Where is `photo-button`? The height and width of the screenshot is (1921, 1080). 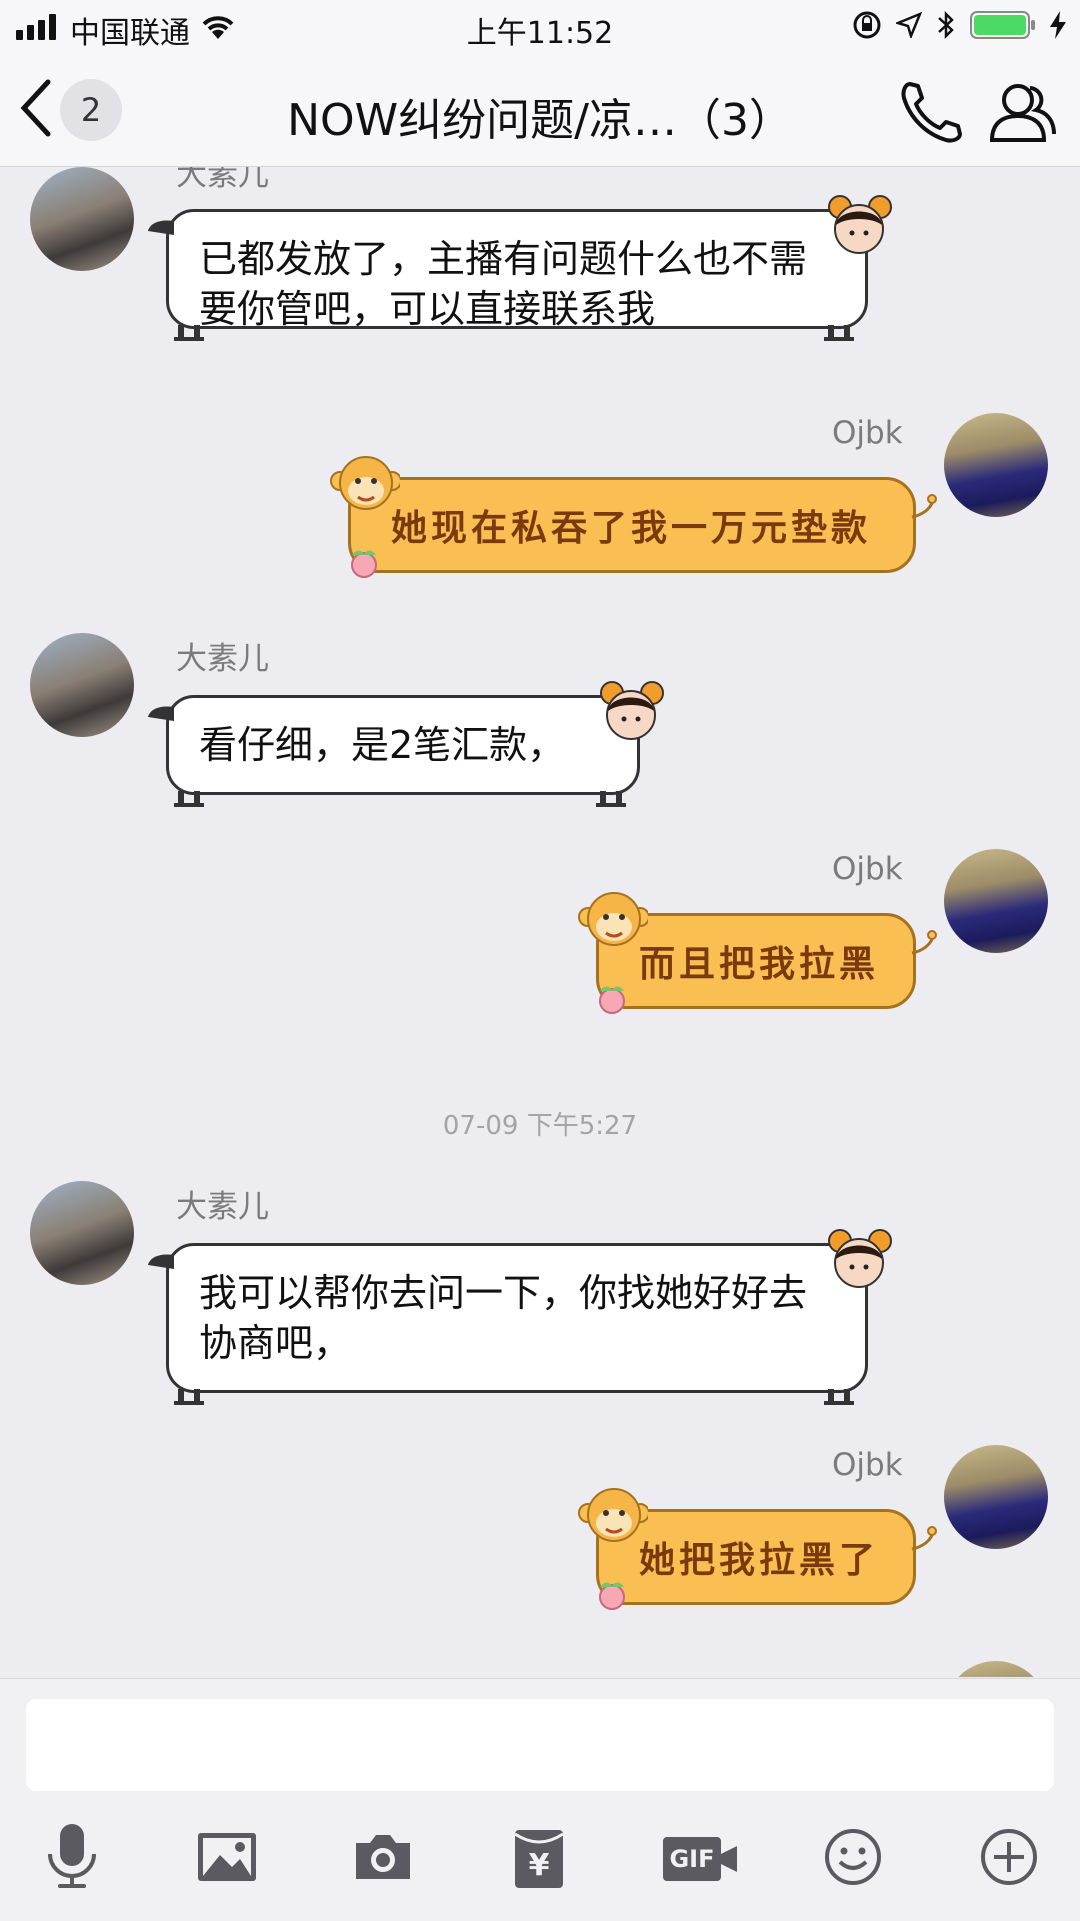
photo-button is located at coordinates (227, 1859).